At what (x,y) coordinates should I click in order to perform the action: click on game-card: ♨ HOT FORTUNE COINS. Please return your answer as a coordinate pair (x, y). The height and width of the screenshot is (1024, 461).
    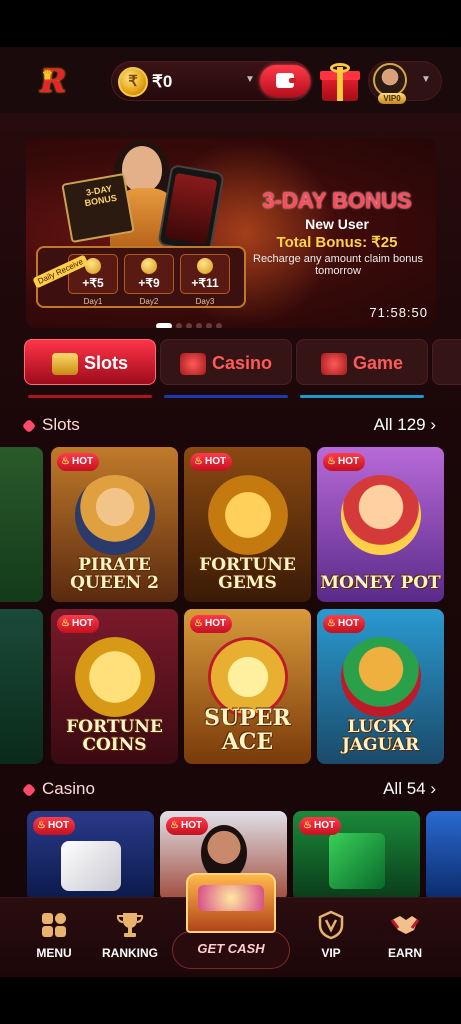
    Looking at the image, I should click on (114, 686).